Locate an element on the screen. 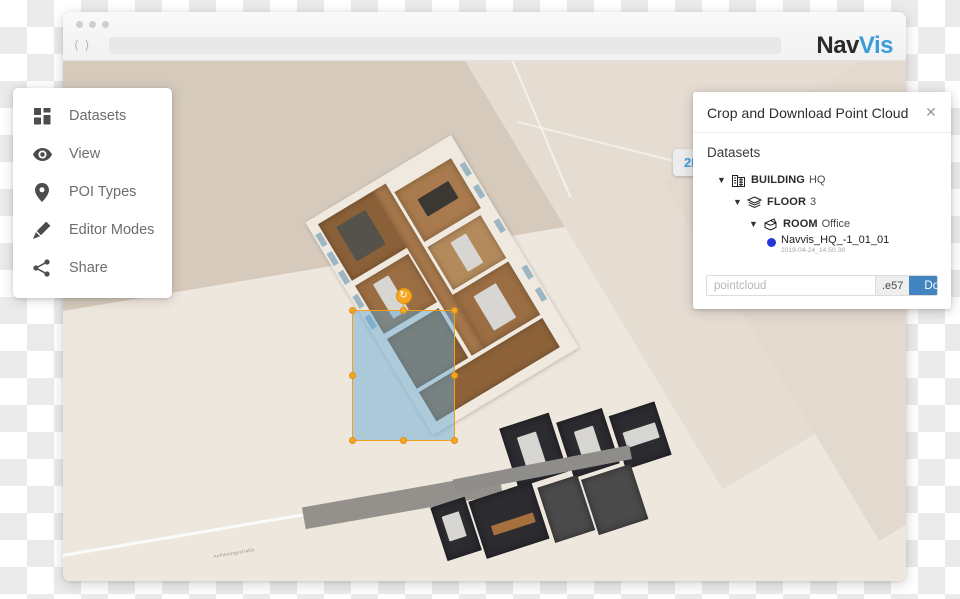 The width and height of the screenshot is (960, 599). window-controls is located at coordinates (92, 24).